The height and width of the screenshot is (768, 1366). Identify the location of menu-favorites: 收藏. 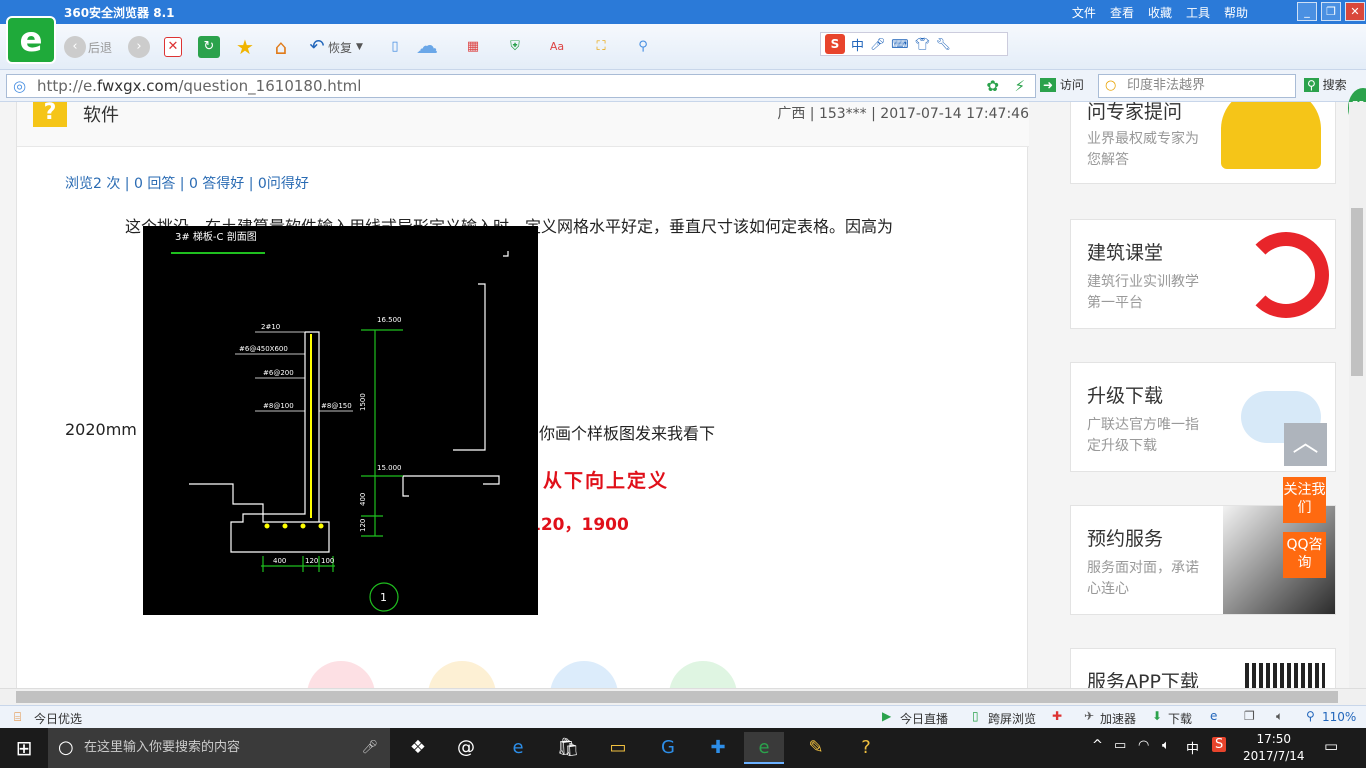
(1160, 12).